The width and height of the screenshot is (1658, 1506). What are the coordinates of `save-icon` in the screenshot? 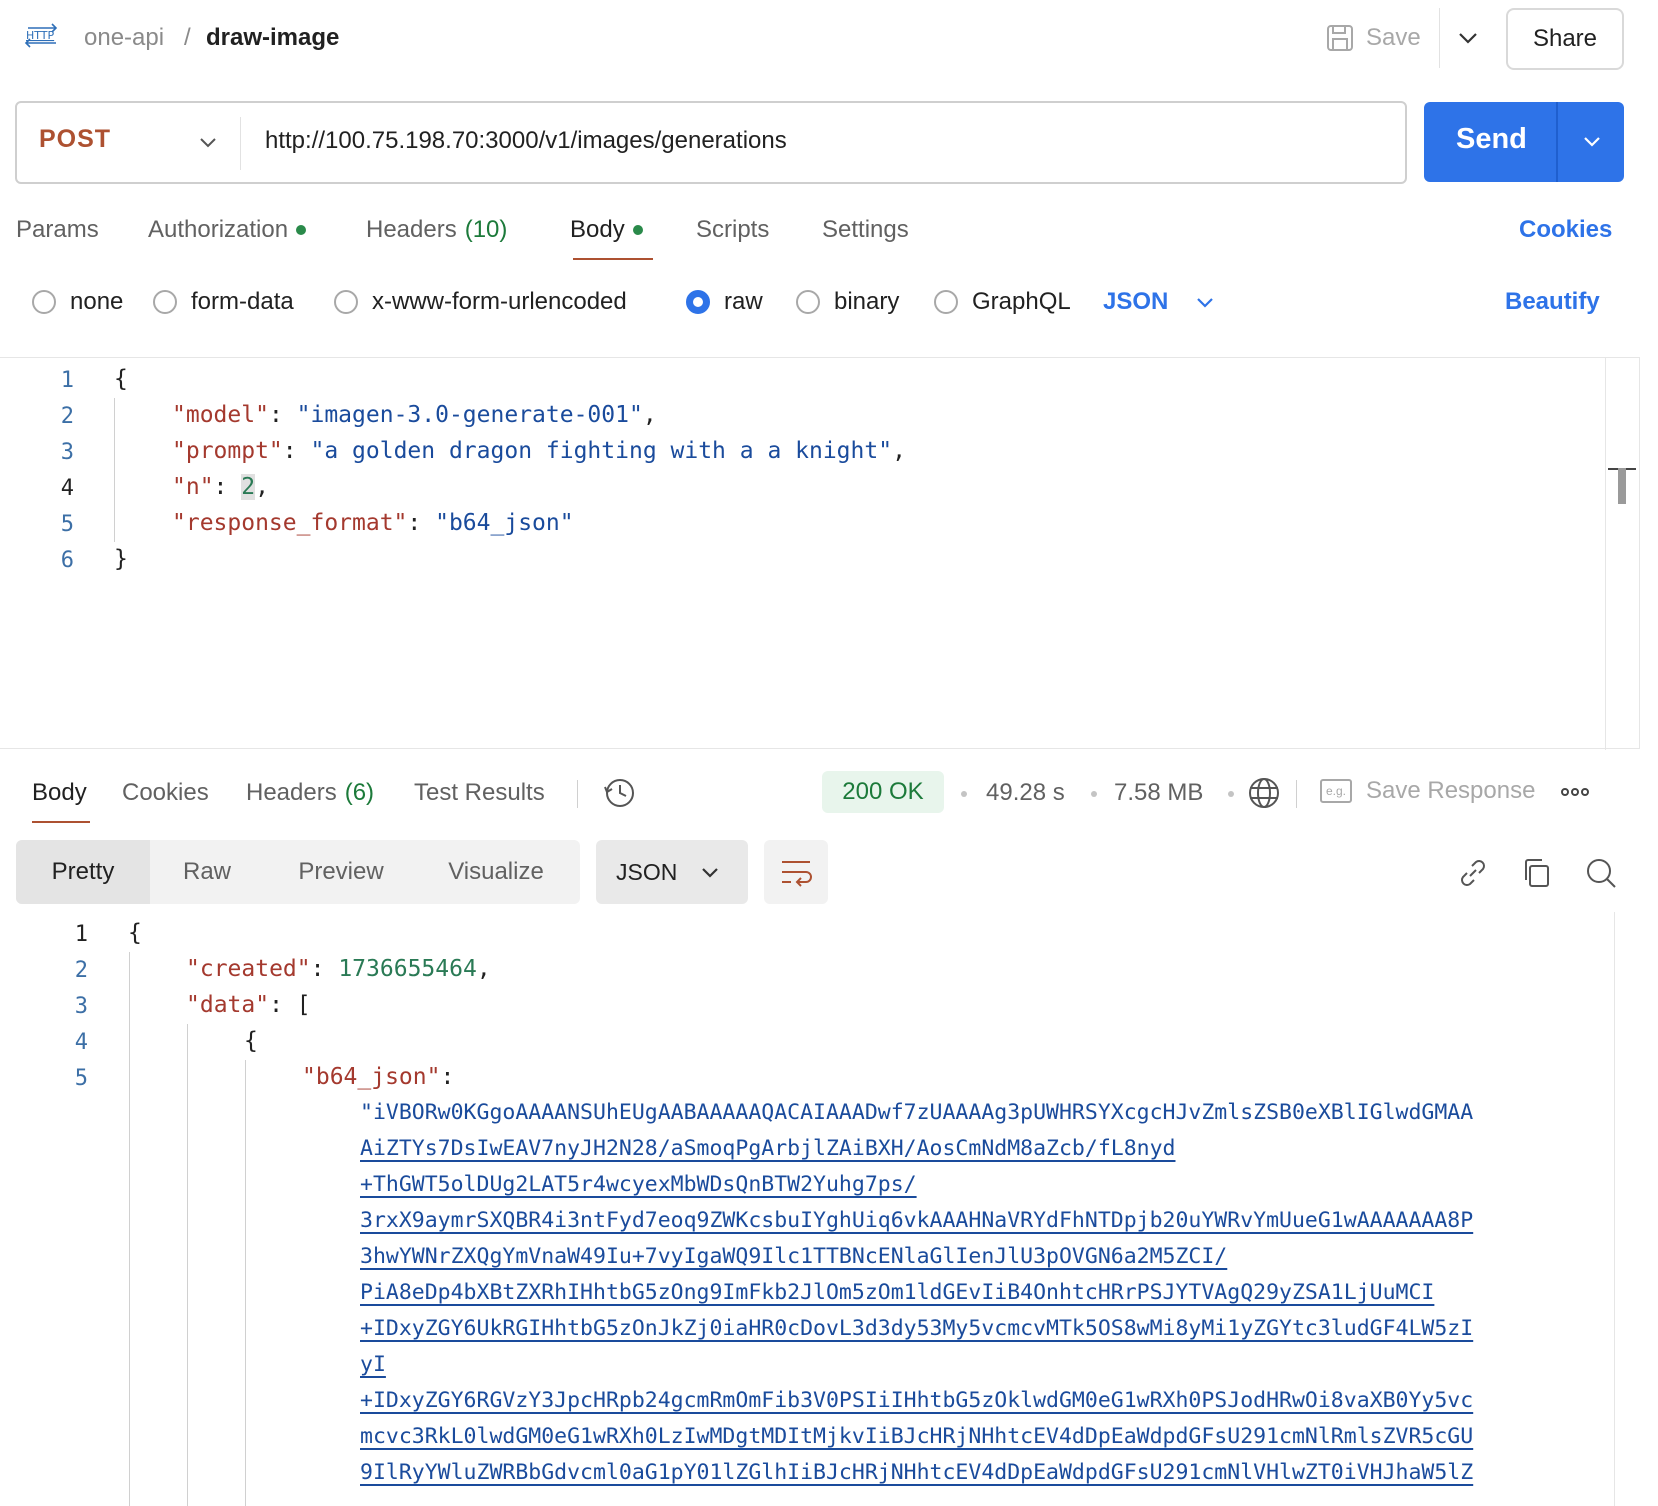 It's located at (1340, 38).